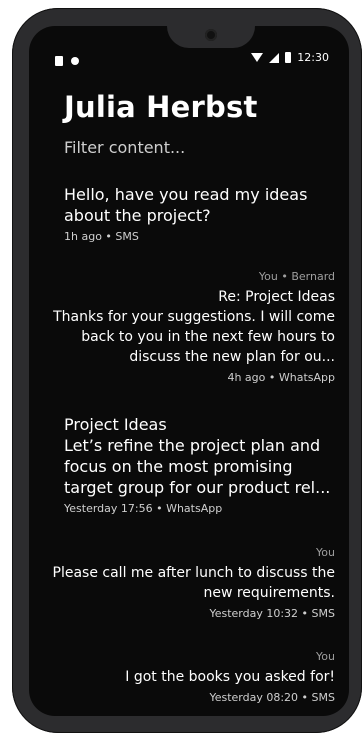 The image size is (363, 738). I want to click on message-meta: Yesterday 17:56 • WhatsApp, so click(143, 508).